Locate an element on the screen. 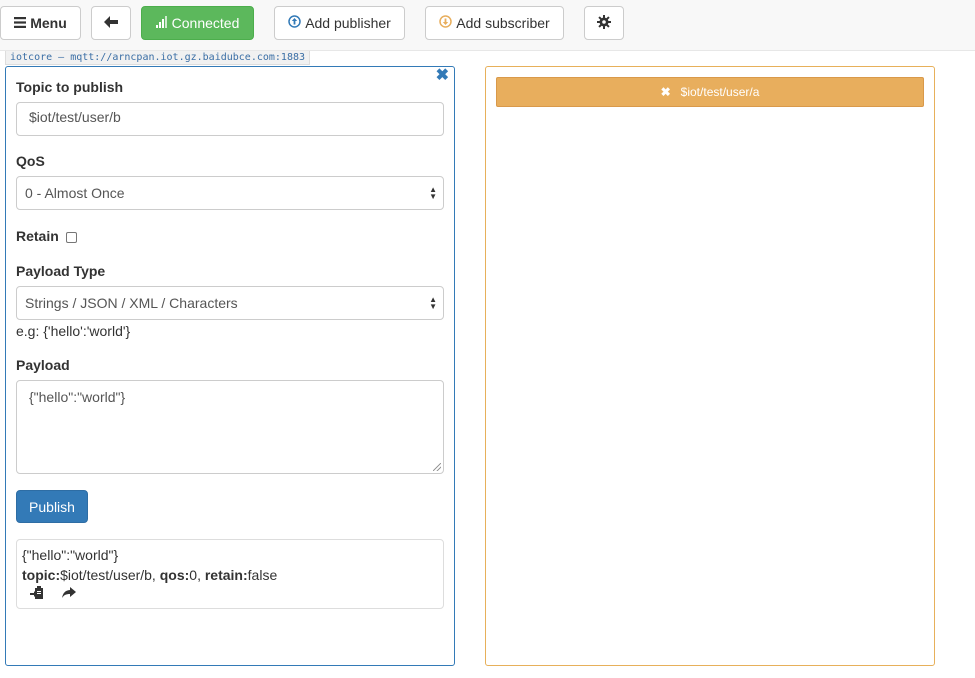 The image size is (975, 678). payload-hint: e.g: {'hello':'world'} is located at coordinates (73, 331).